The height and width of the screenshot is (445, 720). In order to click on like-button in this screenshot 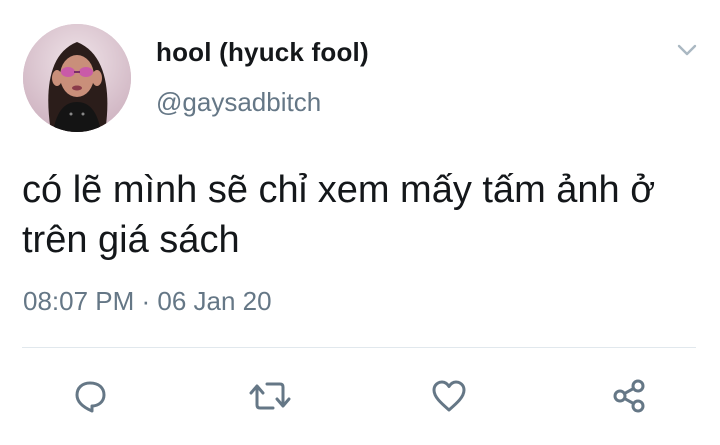, I will do `click(449, 396)`.